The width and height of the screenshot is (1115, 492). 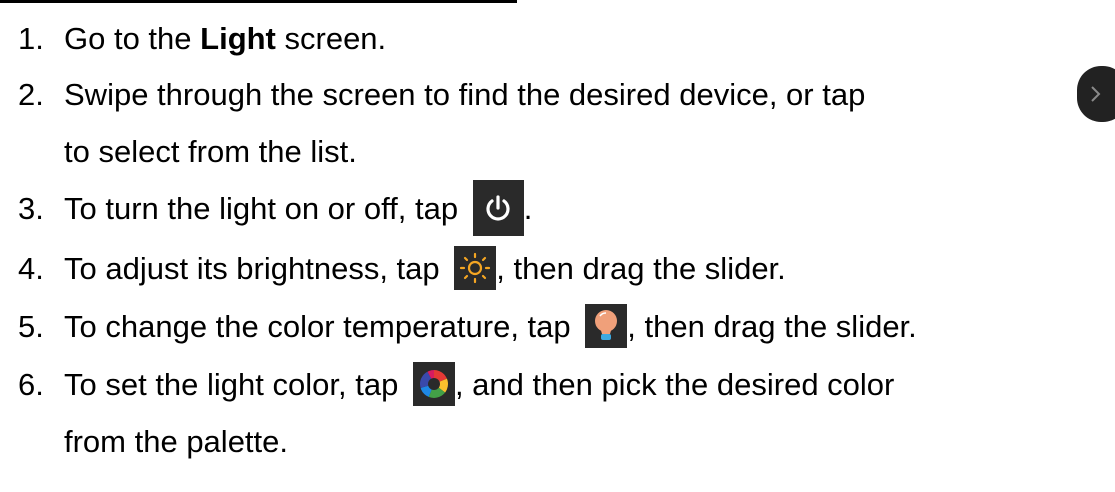 What do you see at coordinates (498, 208) in the screenshot?
I see `power-icon` at bounding box center [498, 208].